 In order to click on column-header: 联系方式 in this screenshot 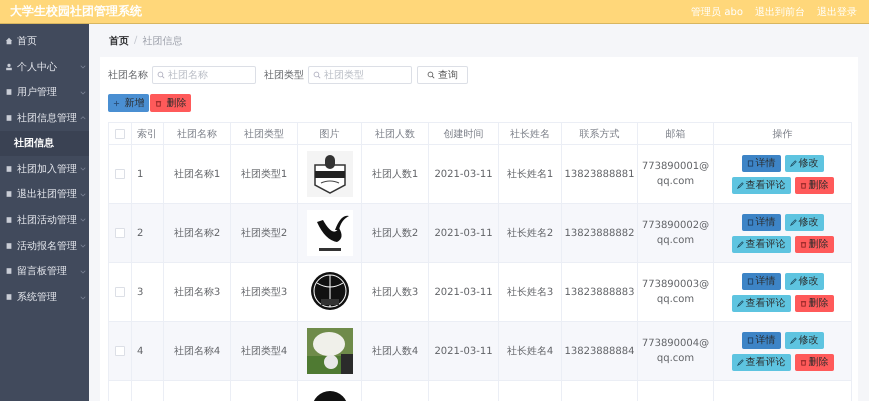, I will do `click(600, 133)`.